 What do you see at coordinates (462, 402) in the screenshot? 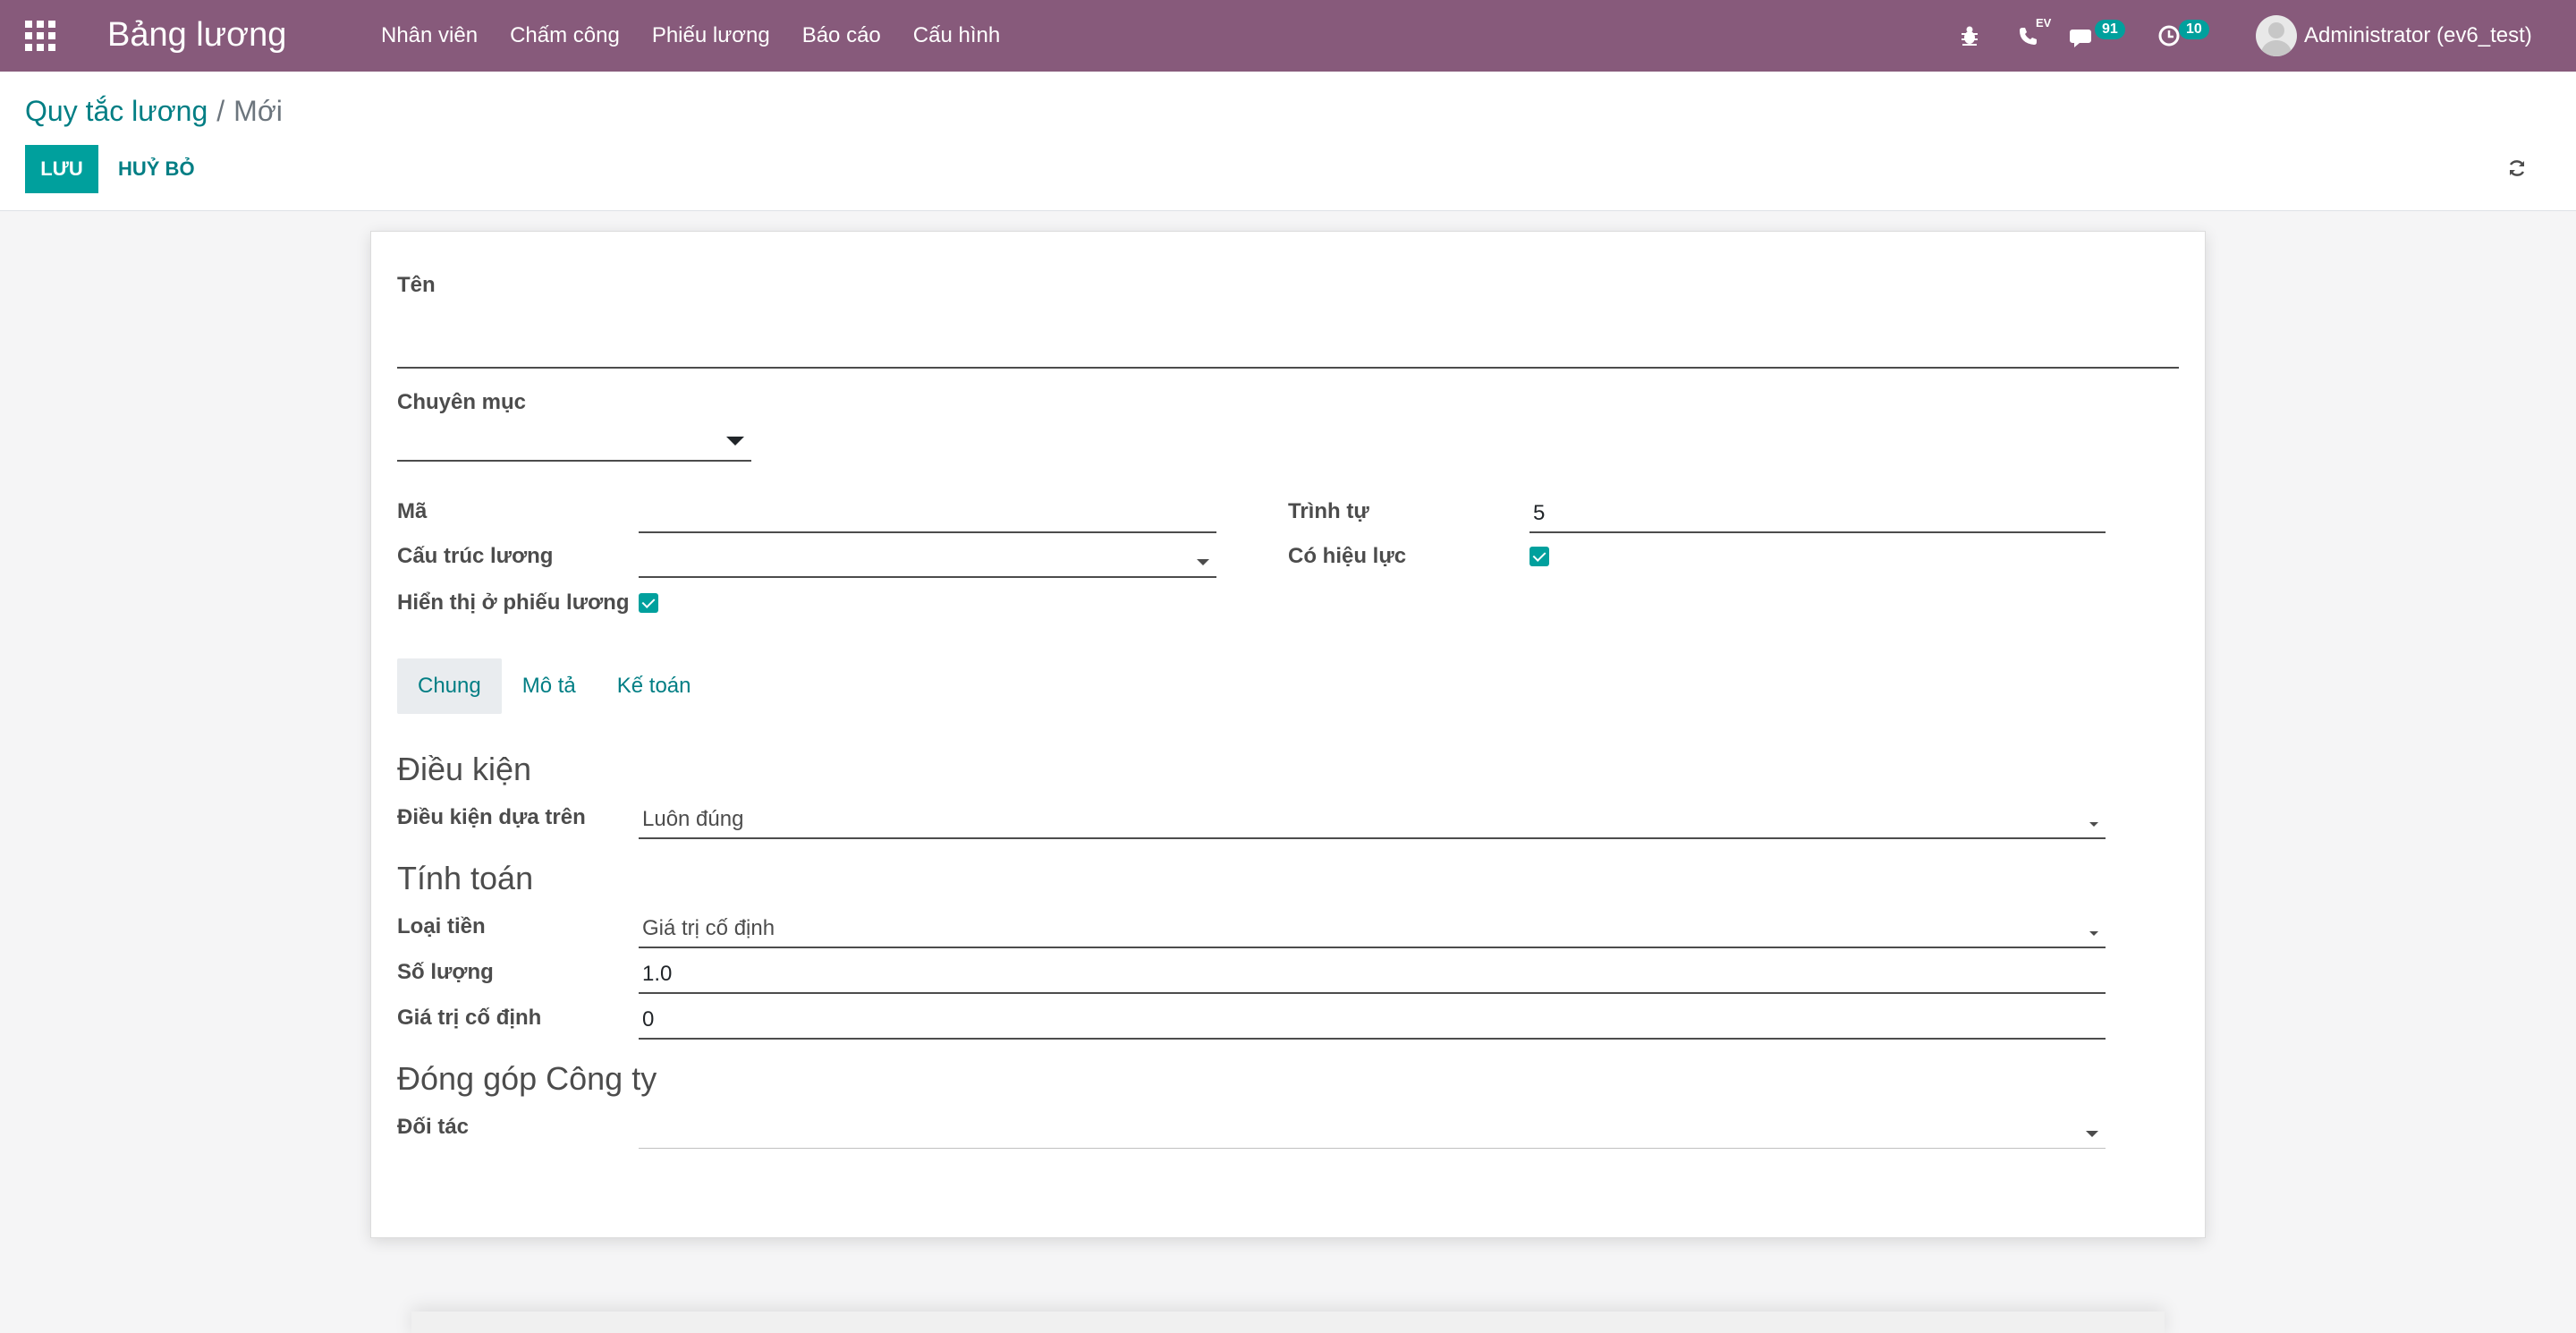
I see `category-label: Chuyên mục` at bounding box center [462, 402].